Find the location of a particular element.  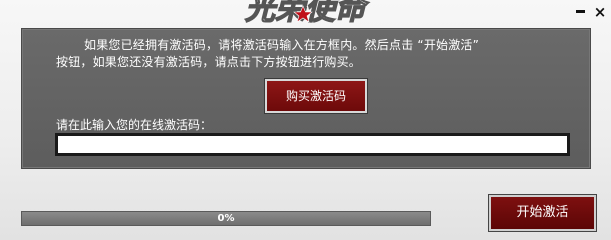

minimize-button is located at coordinates (581, 12).